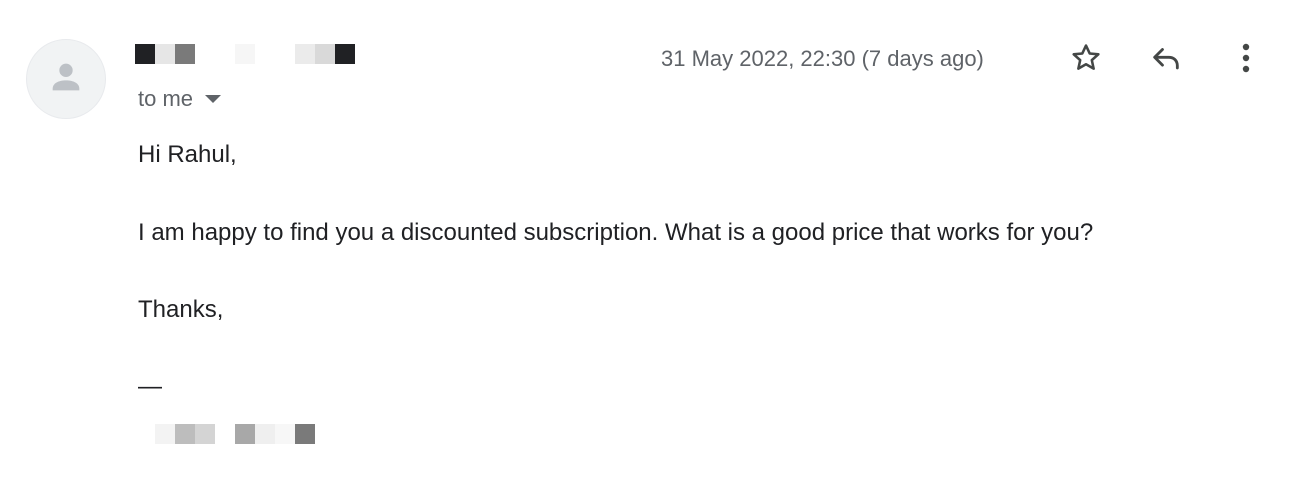 Image resolution: width=1294 pixels, height=494 pixels. I want to click on email-closing: Thanks,, so click(181, 309).